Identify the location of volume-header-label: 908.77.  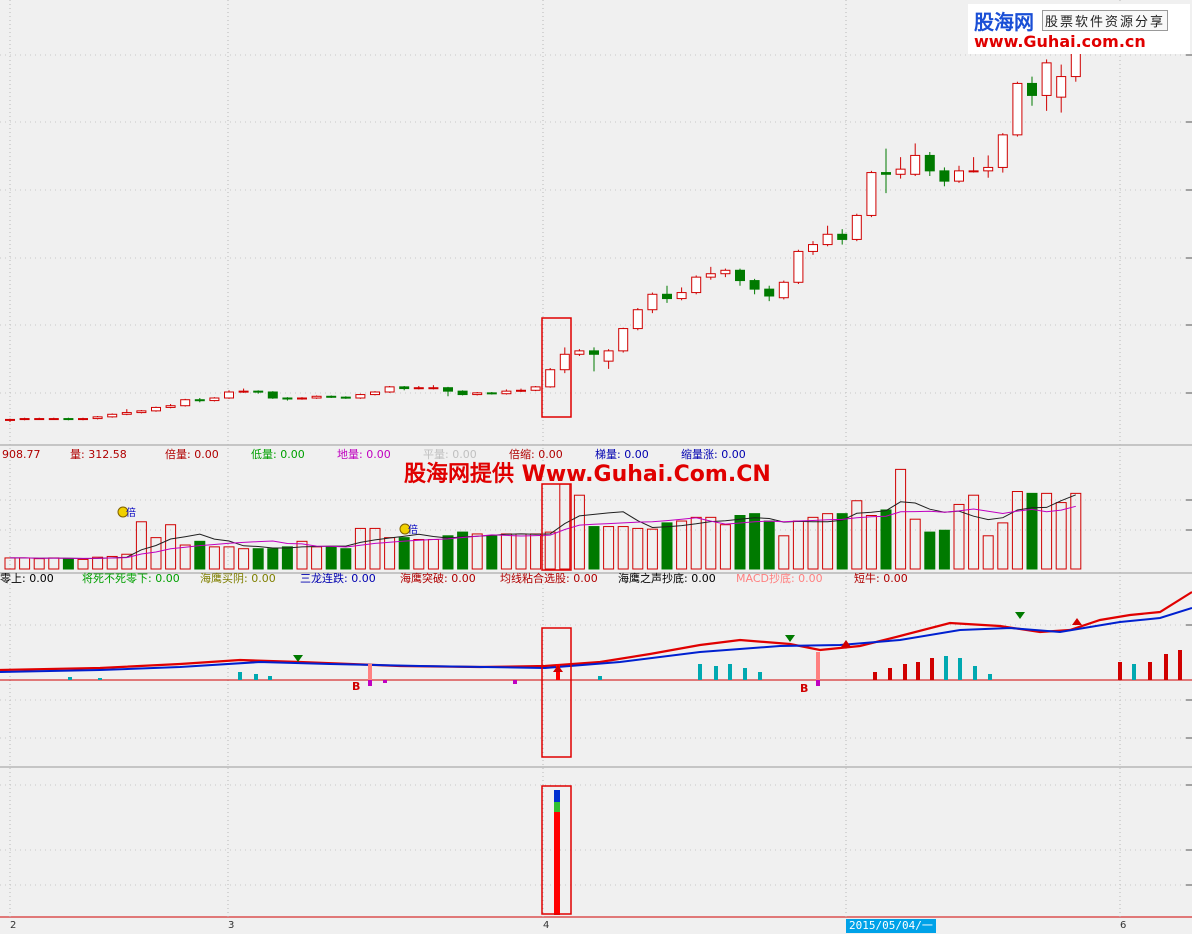
(21, 454).